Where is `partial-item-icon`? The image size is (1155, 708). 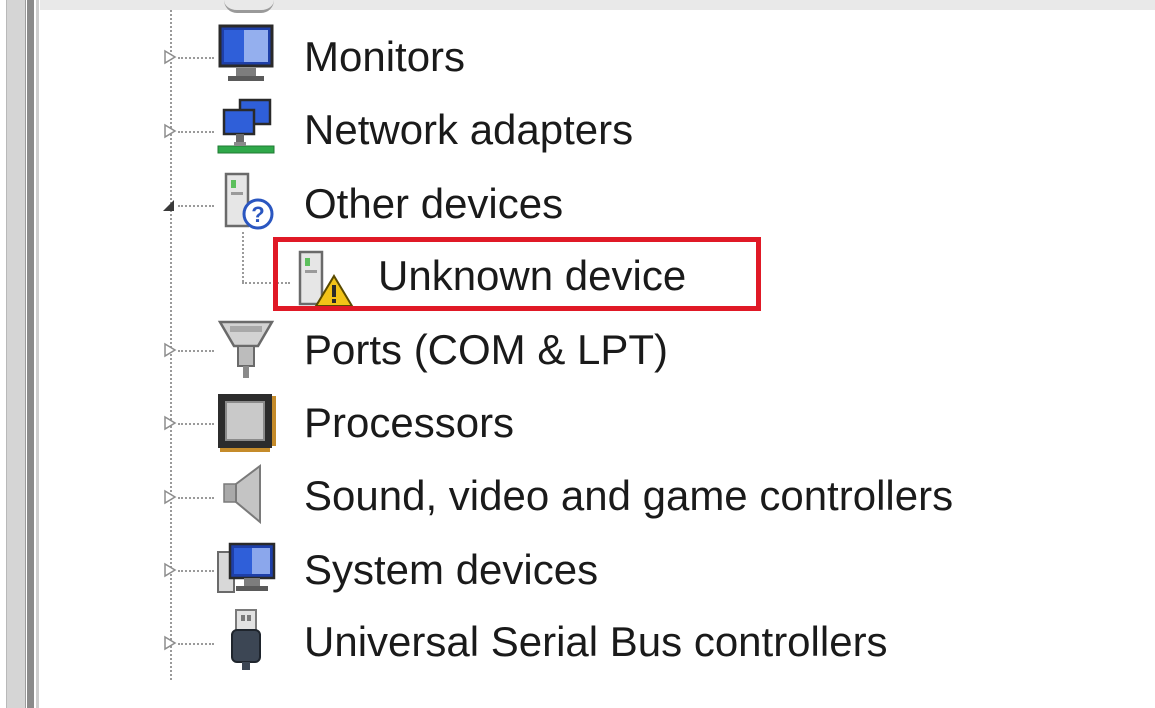 partial-item-icon is located at coordinates (249, 6).